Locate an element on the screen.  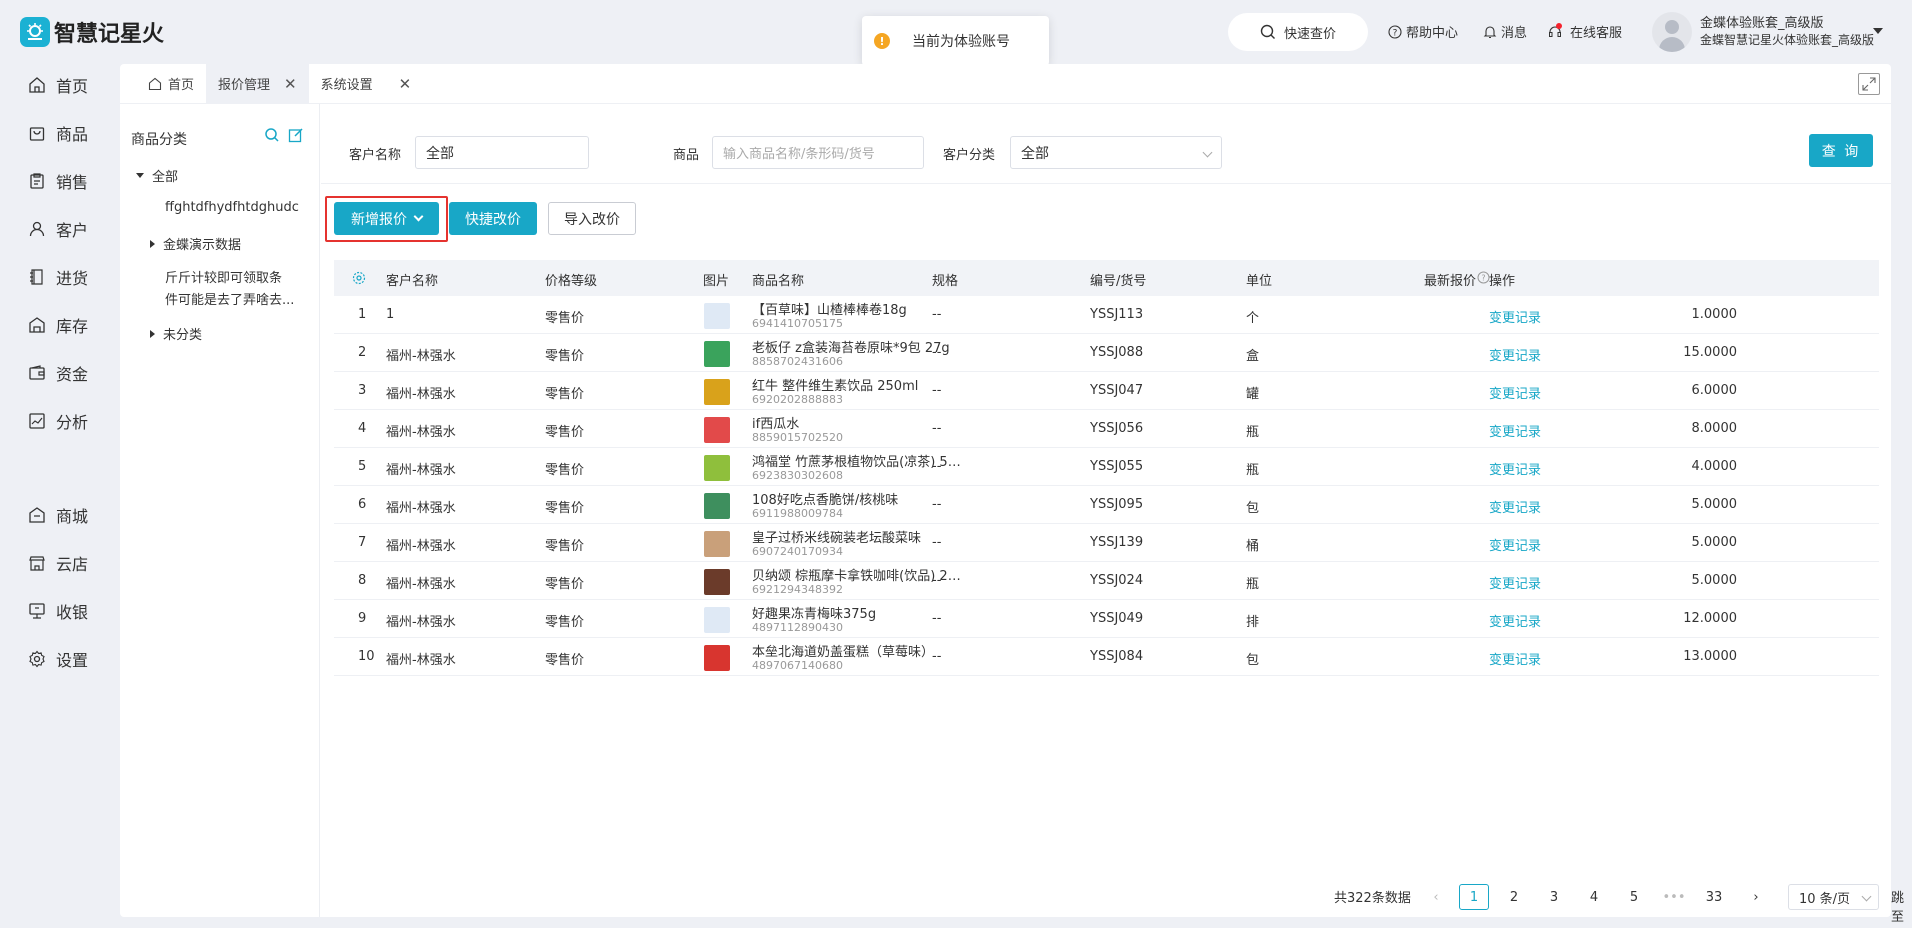
column-header: 规格 is located at coordinates (945, 281).